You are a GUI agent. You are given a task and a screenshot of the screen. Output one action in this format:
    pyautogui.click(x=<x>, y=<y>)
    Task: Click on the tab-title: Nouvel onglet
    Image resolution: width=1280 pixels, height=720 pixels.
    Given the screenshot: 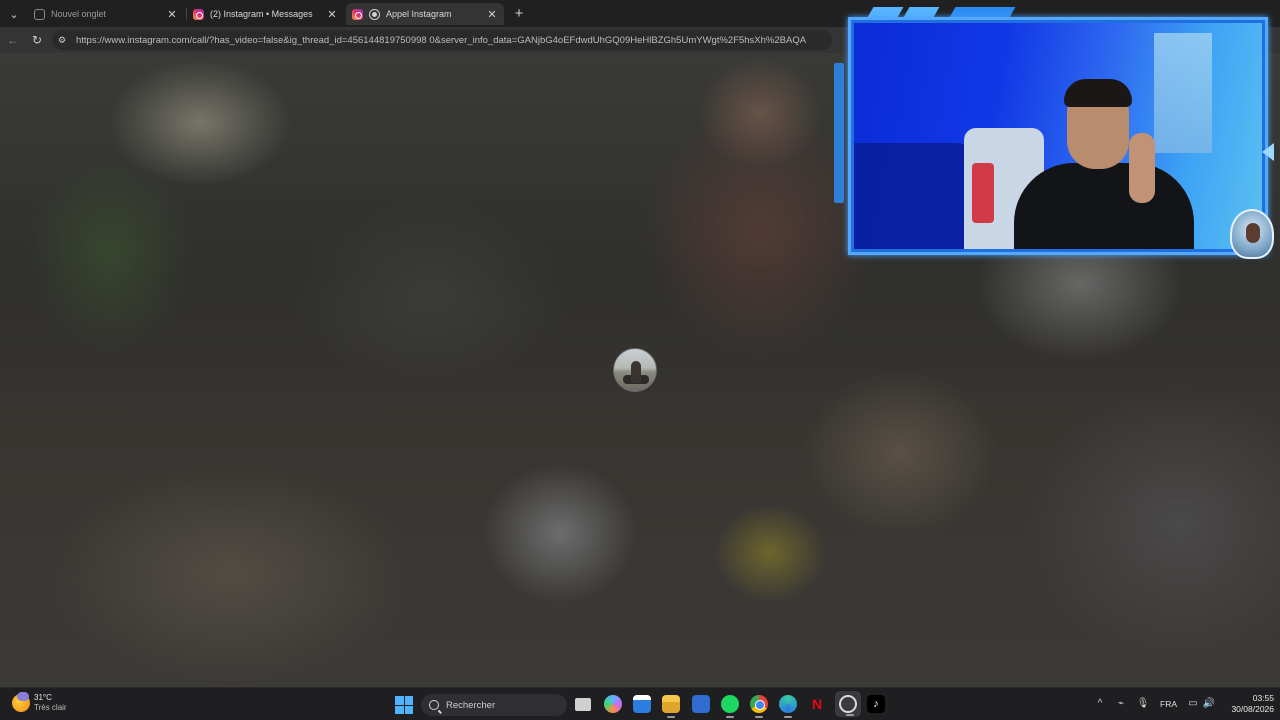 What is the action you would take?
    pyautogui.click(x=79, y=14)
    